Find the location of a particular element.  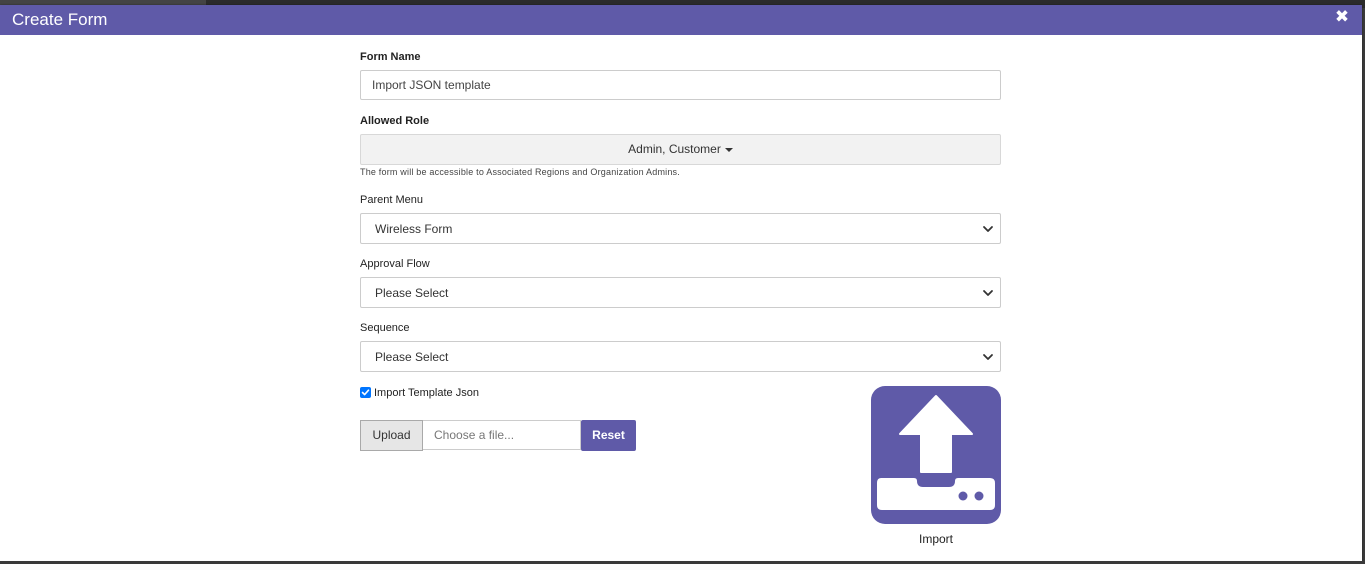

import-label: Import is located at coordinates (935, 539).